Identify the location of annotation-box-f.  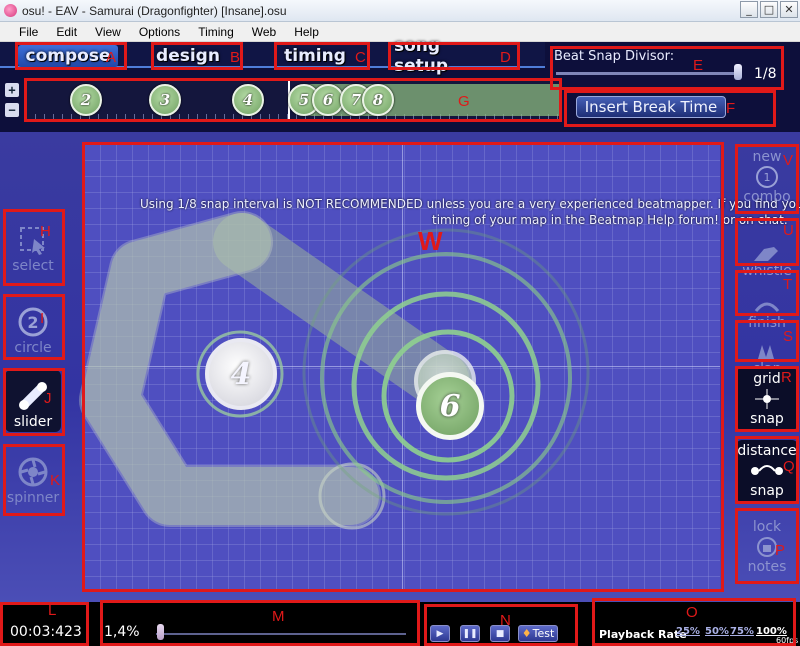
(670, 108).